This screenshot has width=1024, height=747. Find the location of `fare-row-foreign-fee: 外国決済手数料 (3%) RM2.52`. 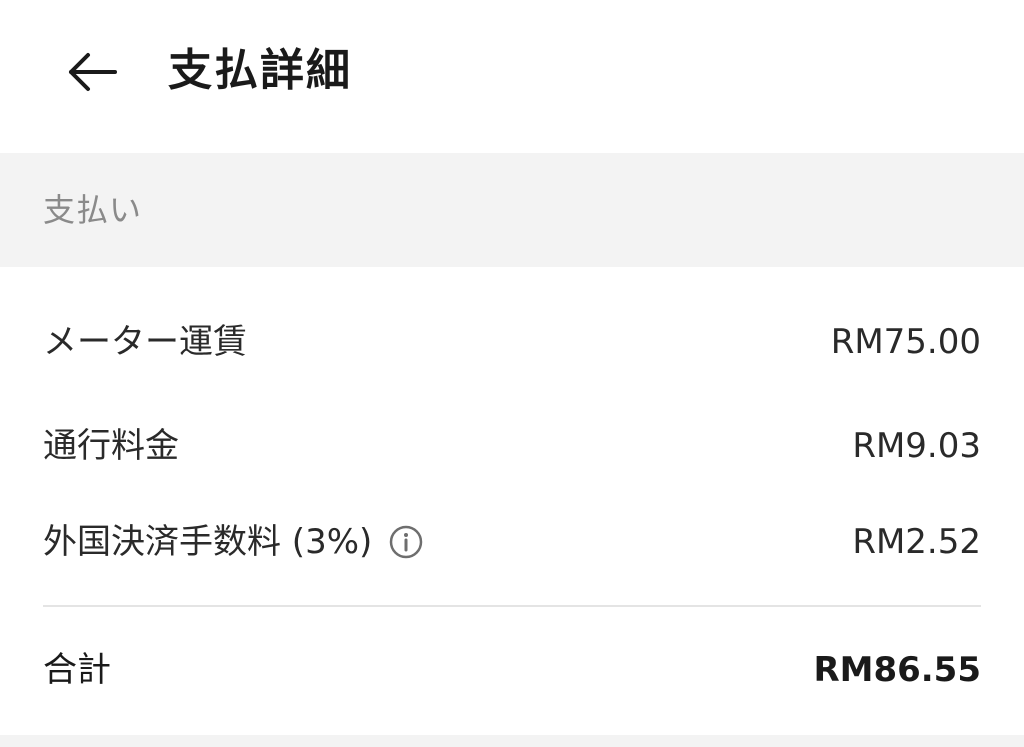

fare-row-foreign-fee: 外国決済手数料 (3%) RM2.52 is located at coordinates (512, 542).